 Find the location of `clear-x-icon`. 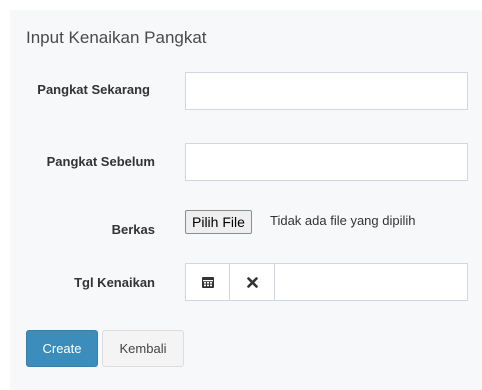

clear-x-icon is located at coordinates (252, 282).